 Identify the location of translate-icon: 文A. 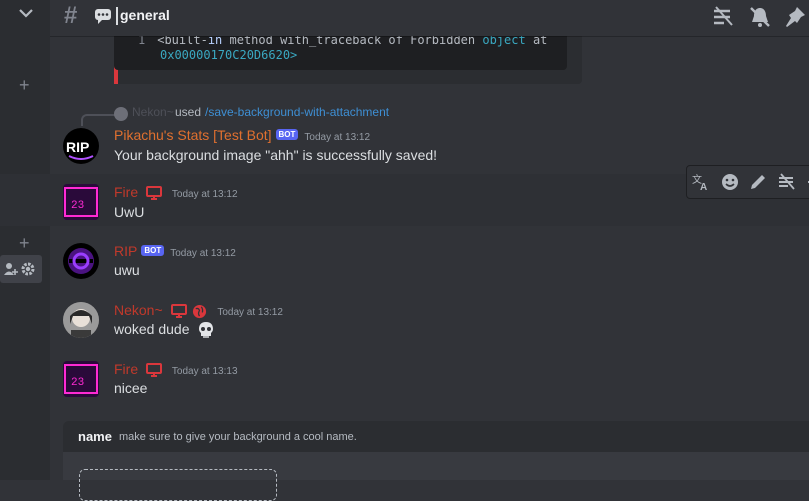
(701, 182).